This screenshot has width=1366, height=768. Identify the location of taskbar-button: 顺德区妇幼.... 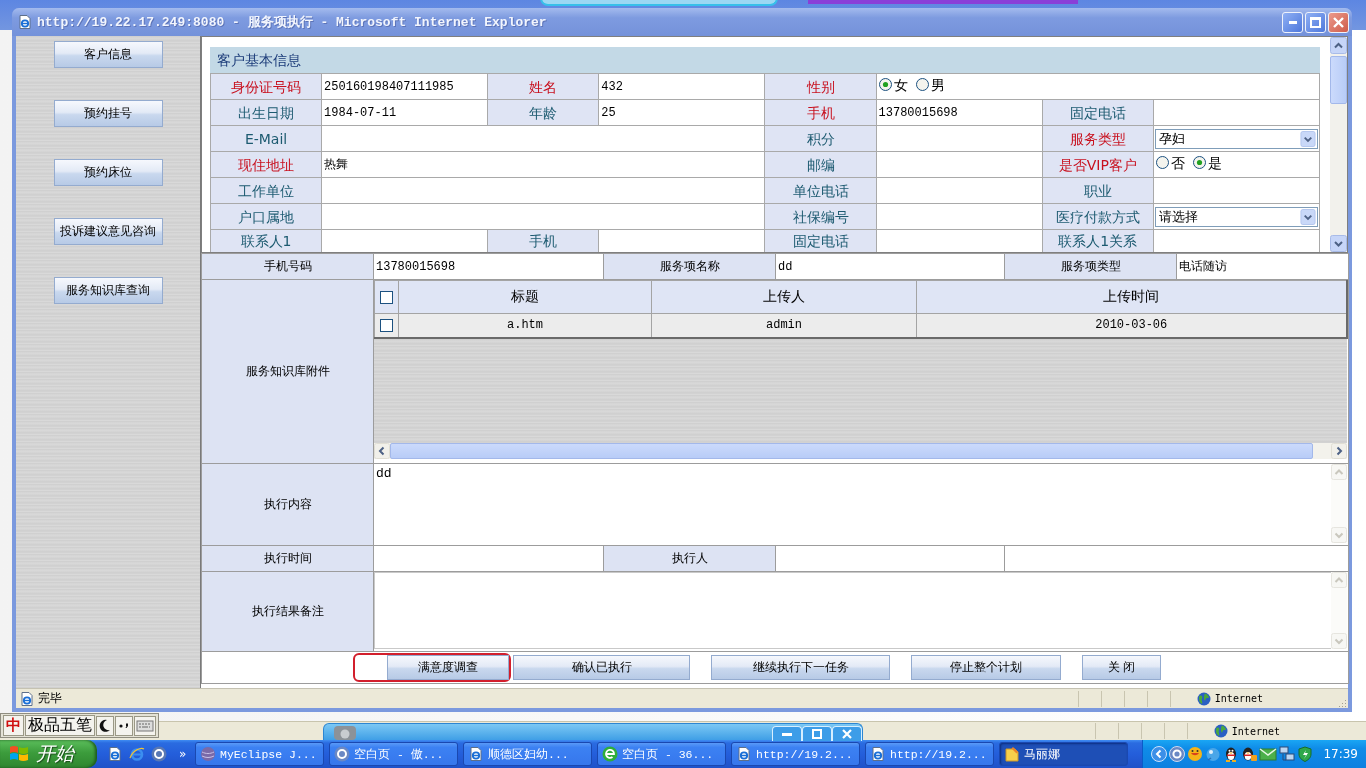
(527, 754).